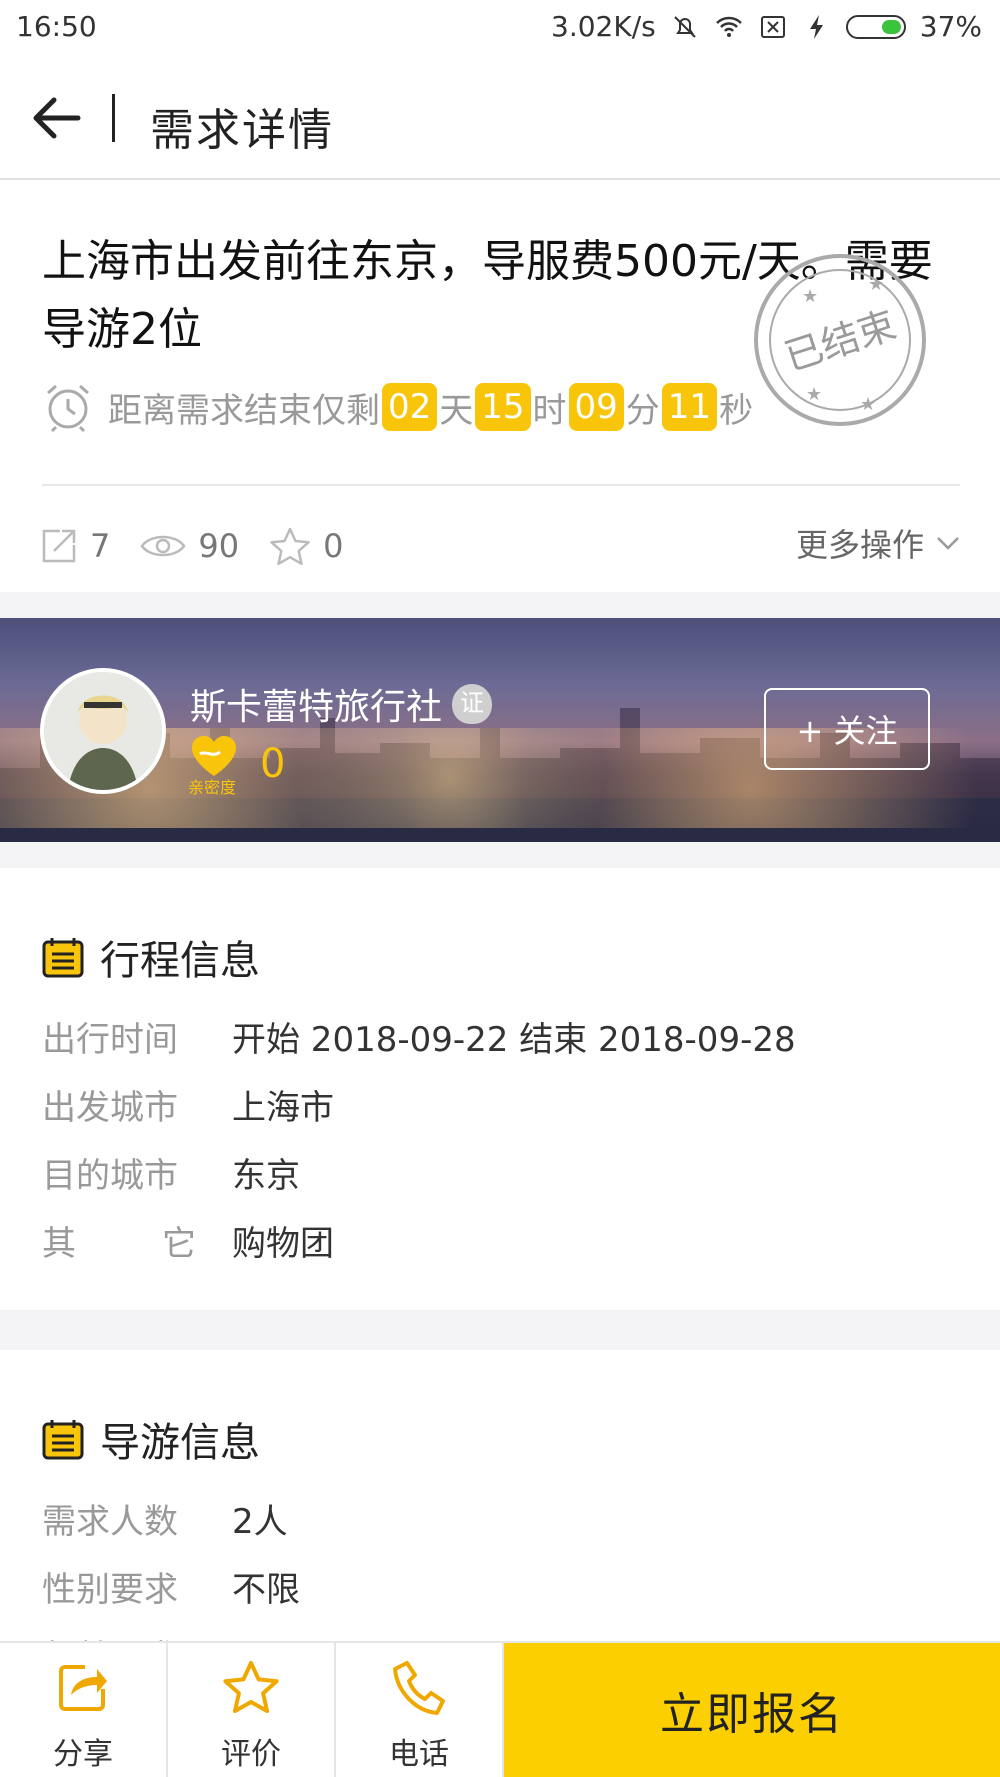 The height and width of the screenshot is (1777, 1000). Describe the element at coordinates (736, 410) in the screenshot. I see `countdown-seconds-unit: 秒` at that location.